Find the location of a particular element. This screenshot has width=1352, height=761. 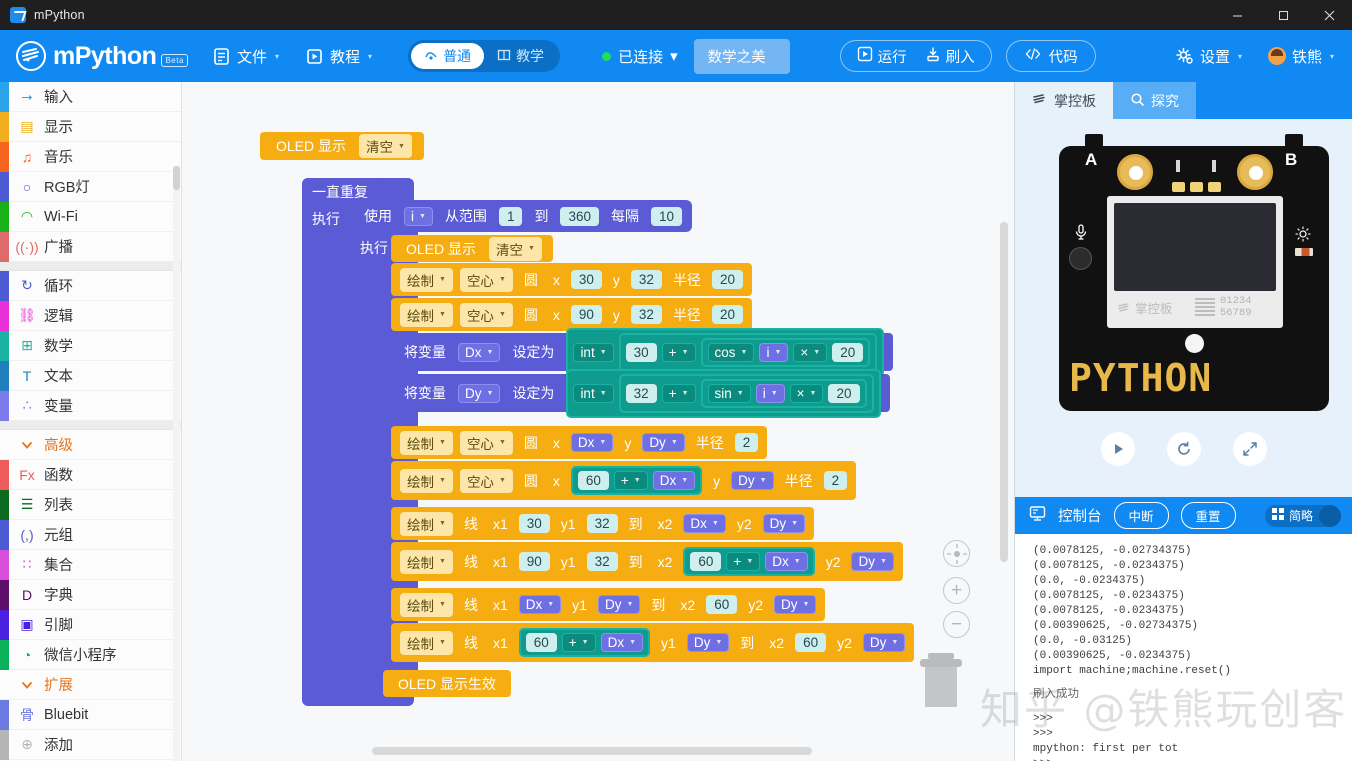

arith-block-add: 30 + ▼ cos ▼ i ▼ × ▼ 20 is located at coordinates (748, 352).